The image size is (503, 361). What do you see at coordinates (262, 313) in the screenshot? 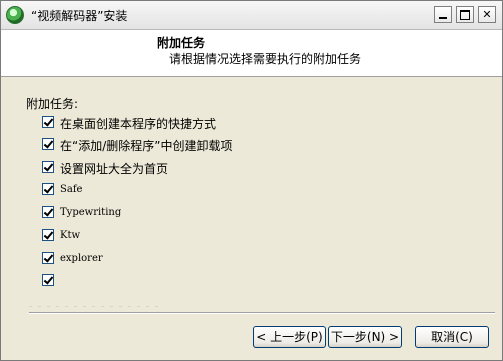
I see `footer-divider` at bounding box center [262, 313].